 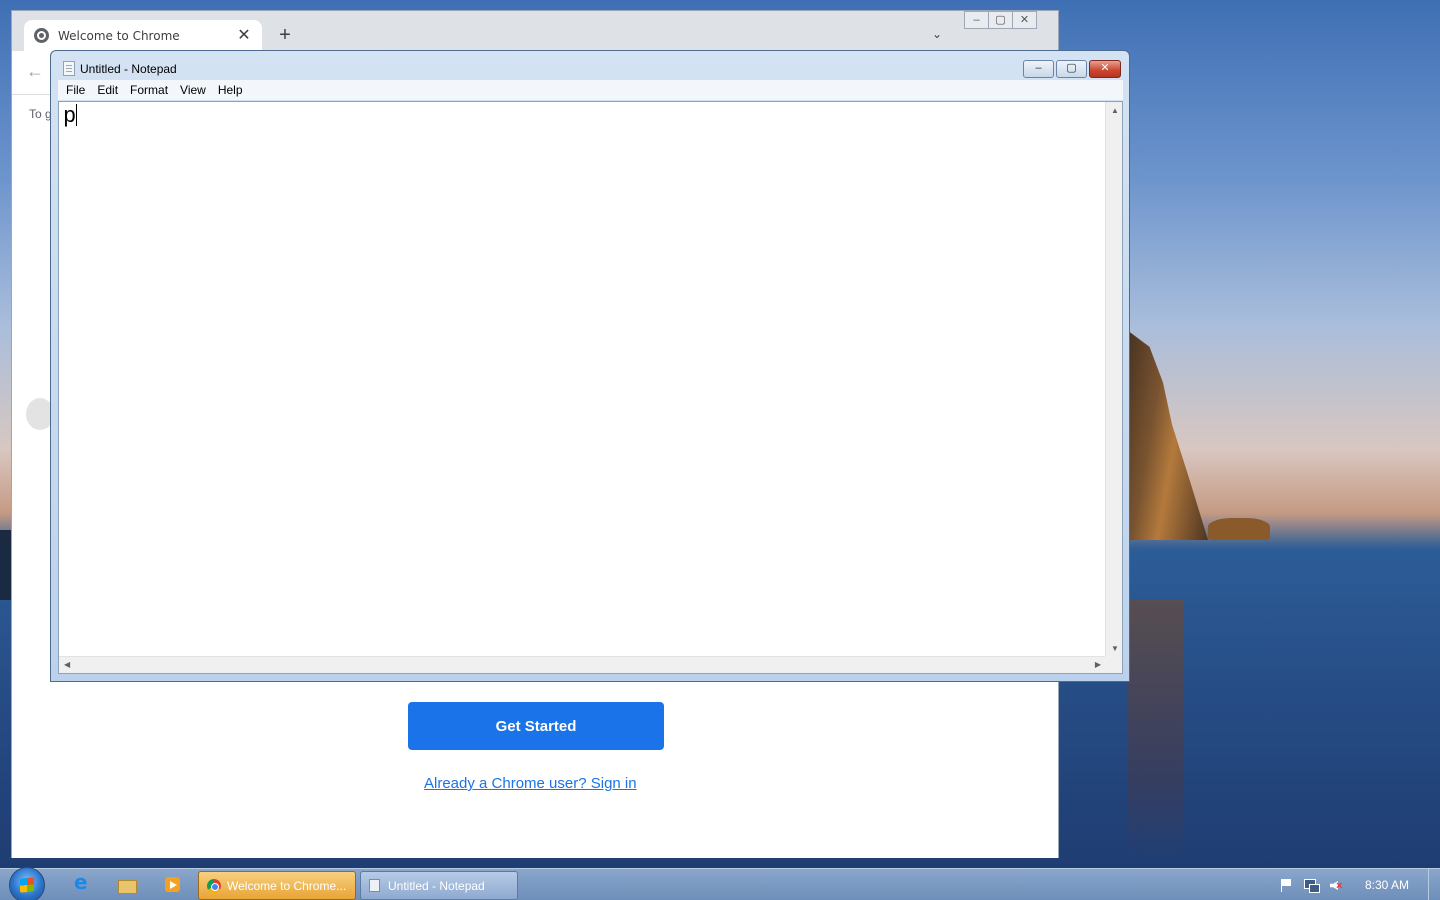 What do you see at coordinates (1286, 885) in the screenshot?
I see `action-center-flag-icon` at bounding box center [1286, 885].